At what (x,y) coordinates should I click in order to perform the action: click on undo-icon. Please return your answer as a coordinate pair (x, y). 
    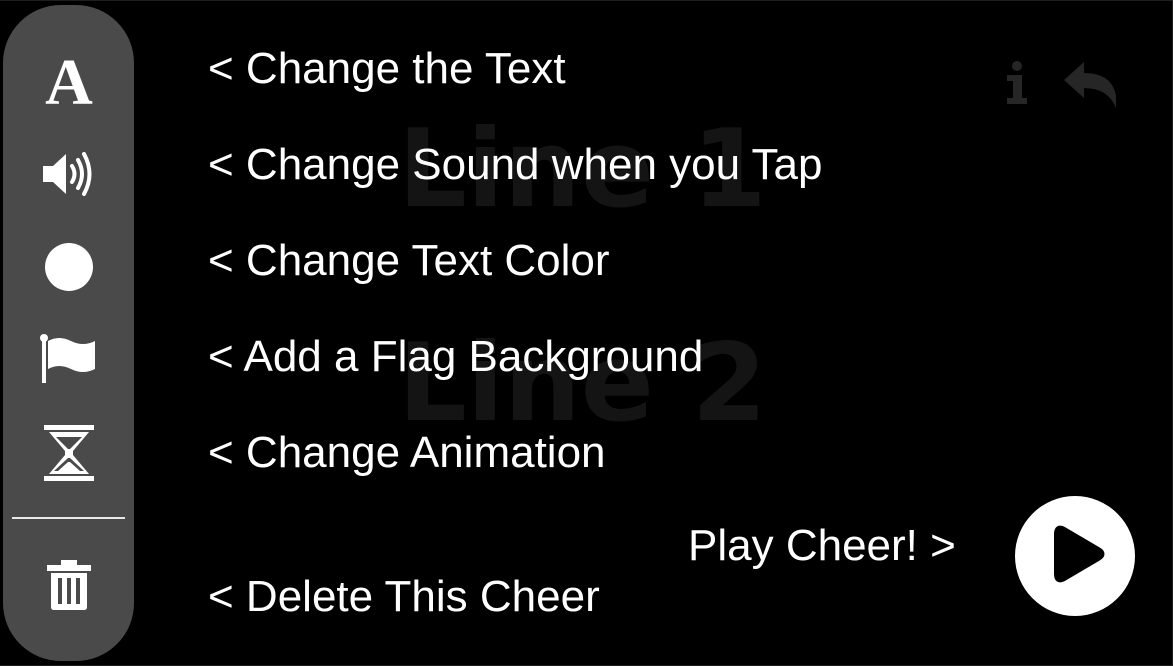
    Looking at the image, I should click on (1091, 86).